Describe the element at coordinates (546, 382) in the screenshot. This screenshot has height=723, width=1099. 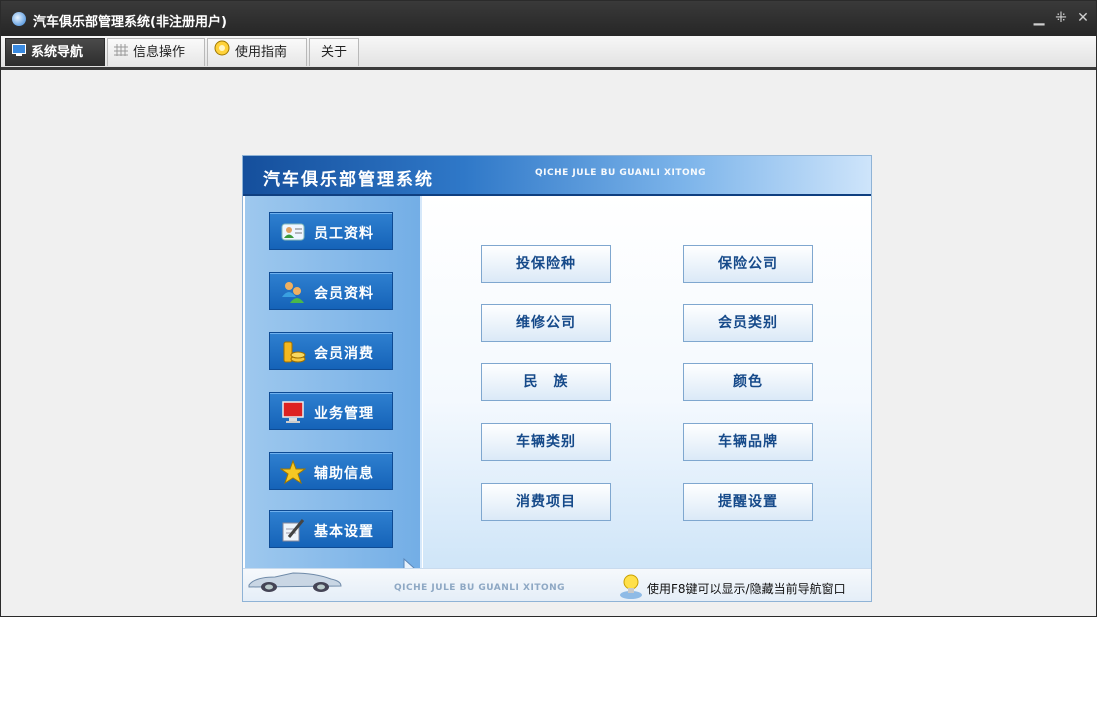
I see `ethnicity-button: 民 族` at that location.